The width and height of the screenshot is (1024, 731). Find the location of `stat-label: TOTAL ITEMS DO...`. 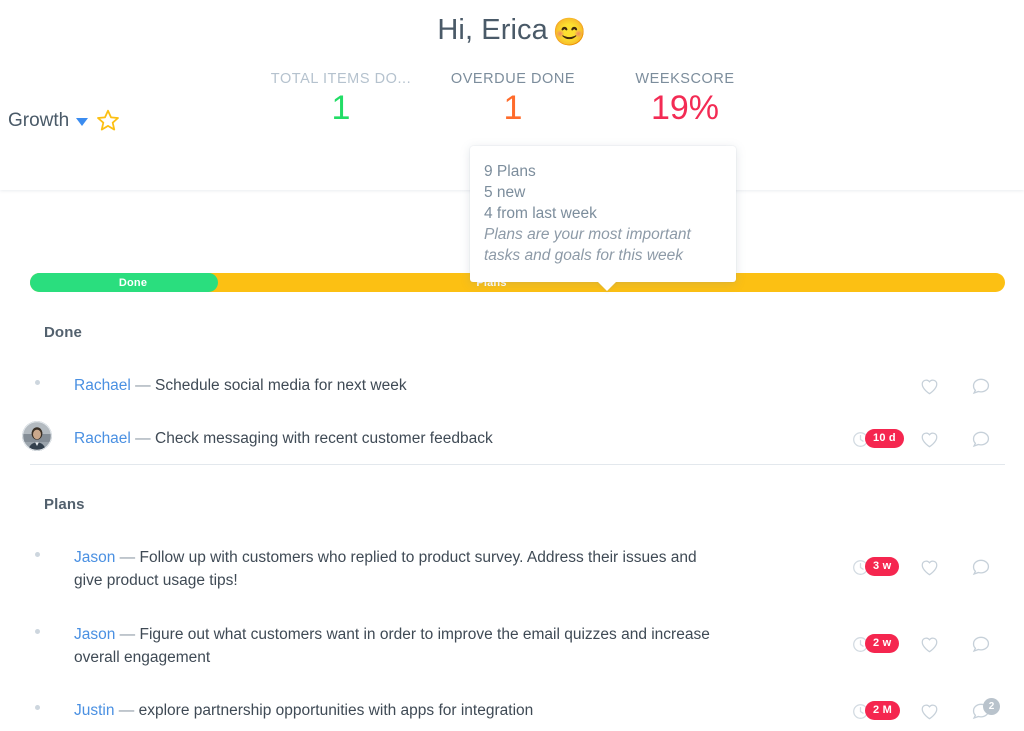

stat-label: TOTAL ITEMS DO... is located at coordinates (341, 79).